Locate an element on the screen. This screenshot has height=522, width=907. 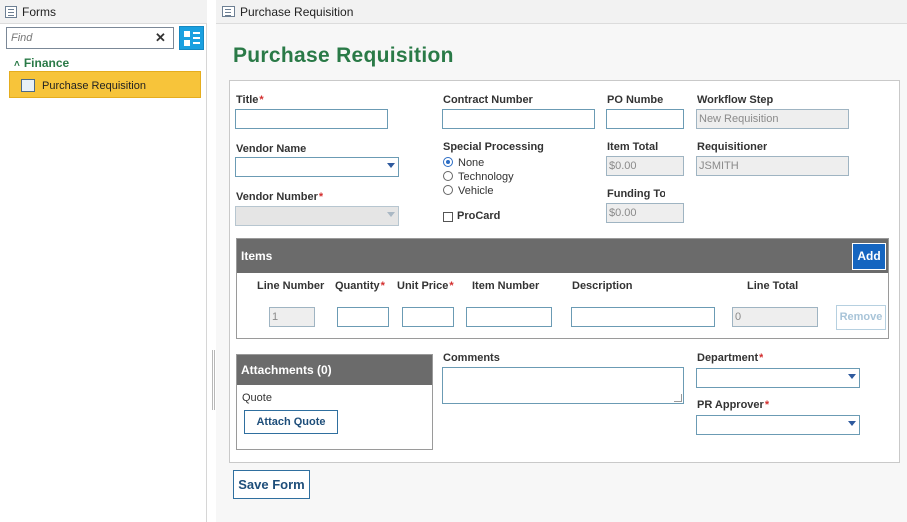
special-processing-label: Special Processing is located at coordinates (493, 147).